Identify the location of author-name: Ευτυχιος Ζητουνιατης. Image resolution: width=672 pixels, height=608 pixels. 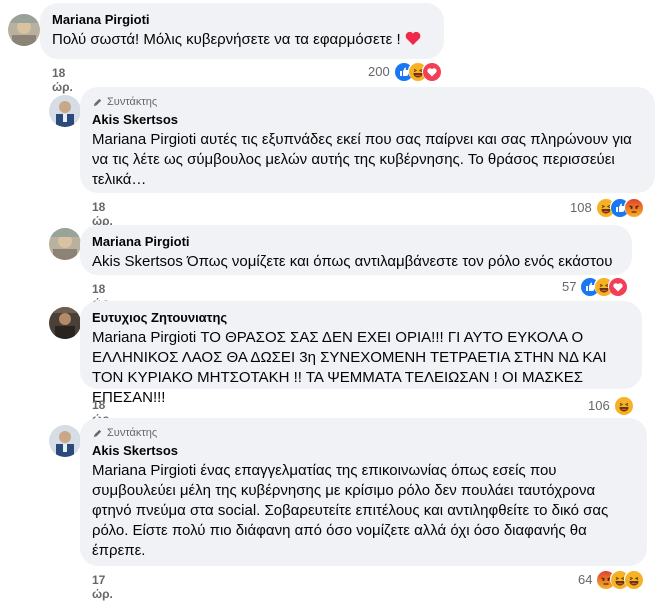
(361, 317).